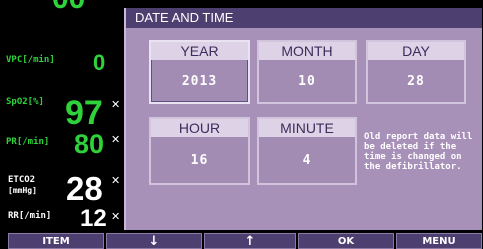 The width and height of the screenshot is (483, 249). I want to click on minute-label: MINUTE, so click(307, 128).